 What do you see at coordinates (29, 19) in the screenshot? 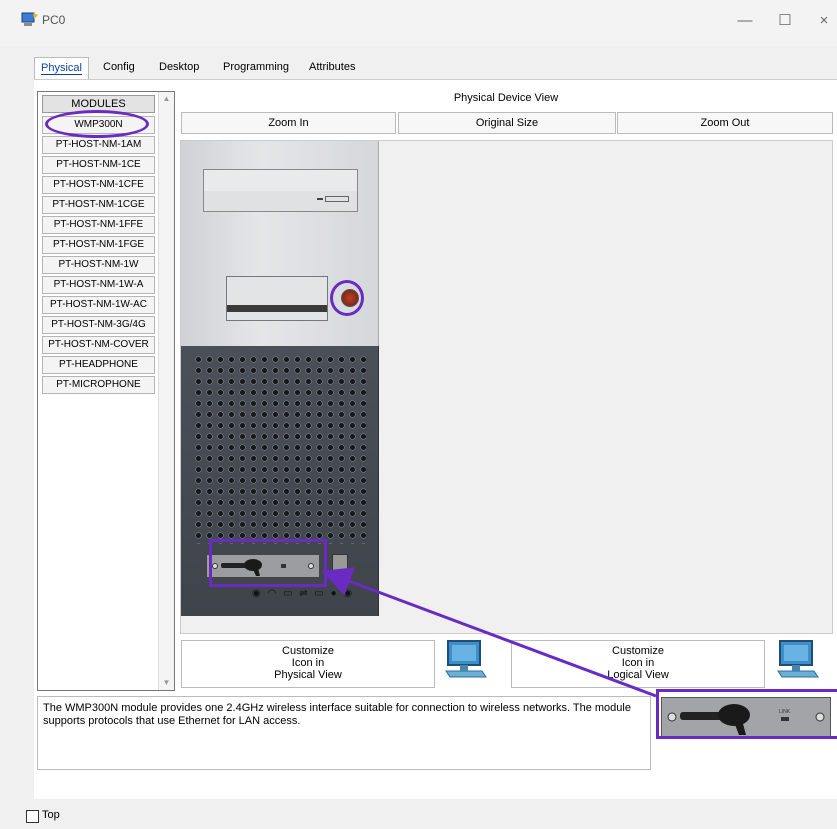
I see `packet-tracer-pc-icon` at bounding box center [29, 19].